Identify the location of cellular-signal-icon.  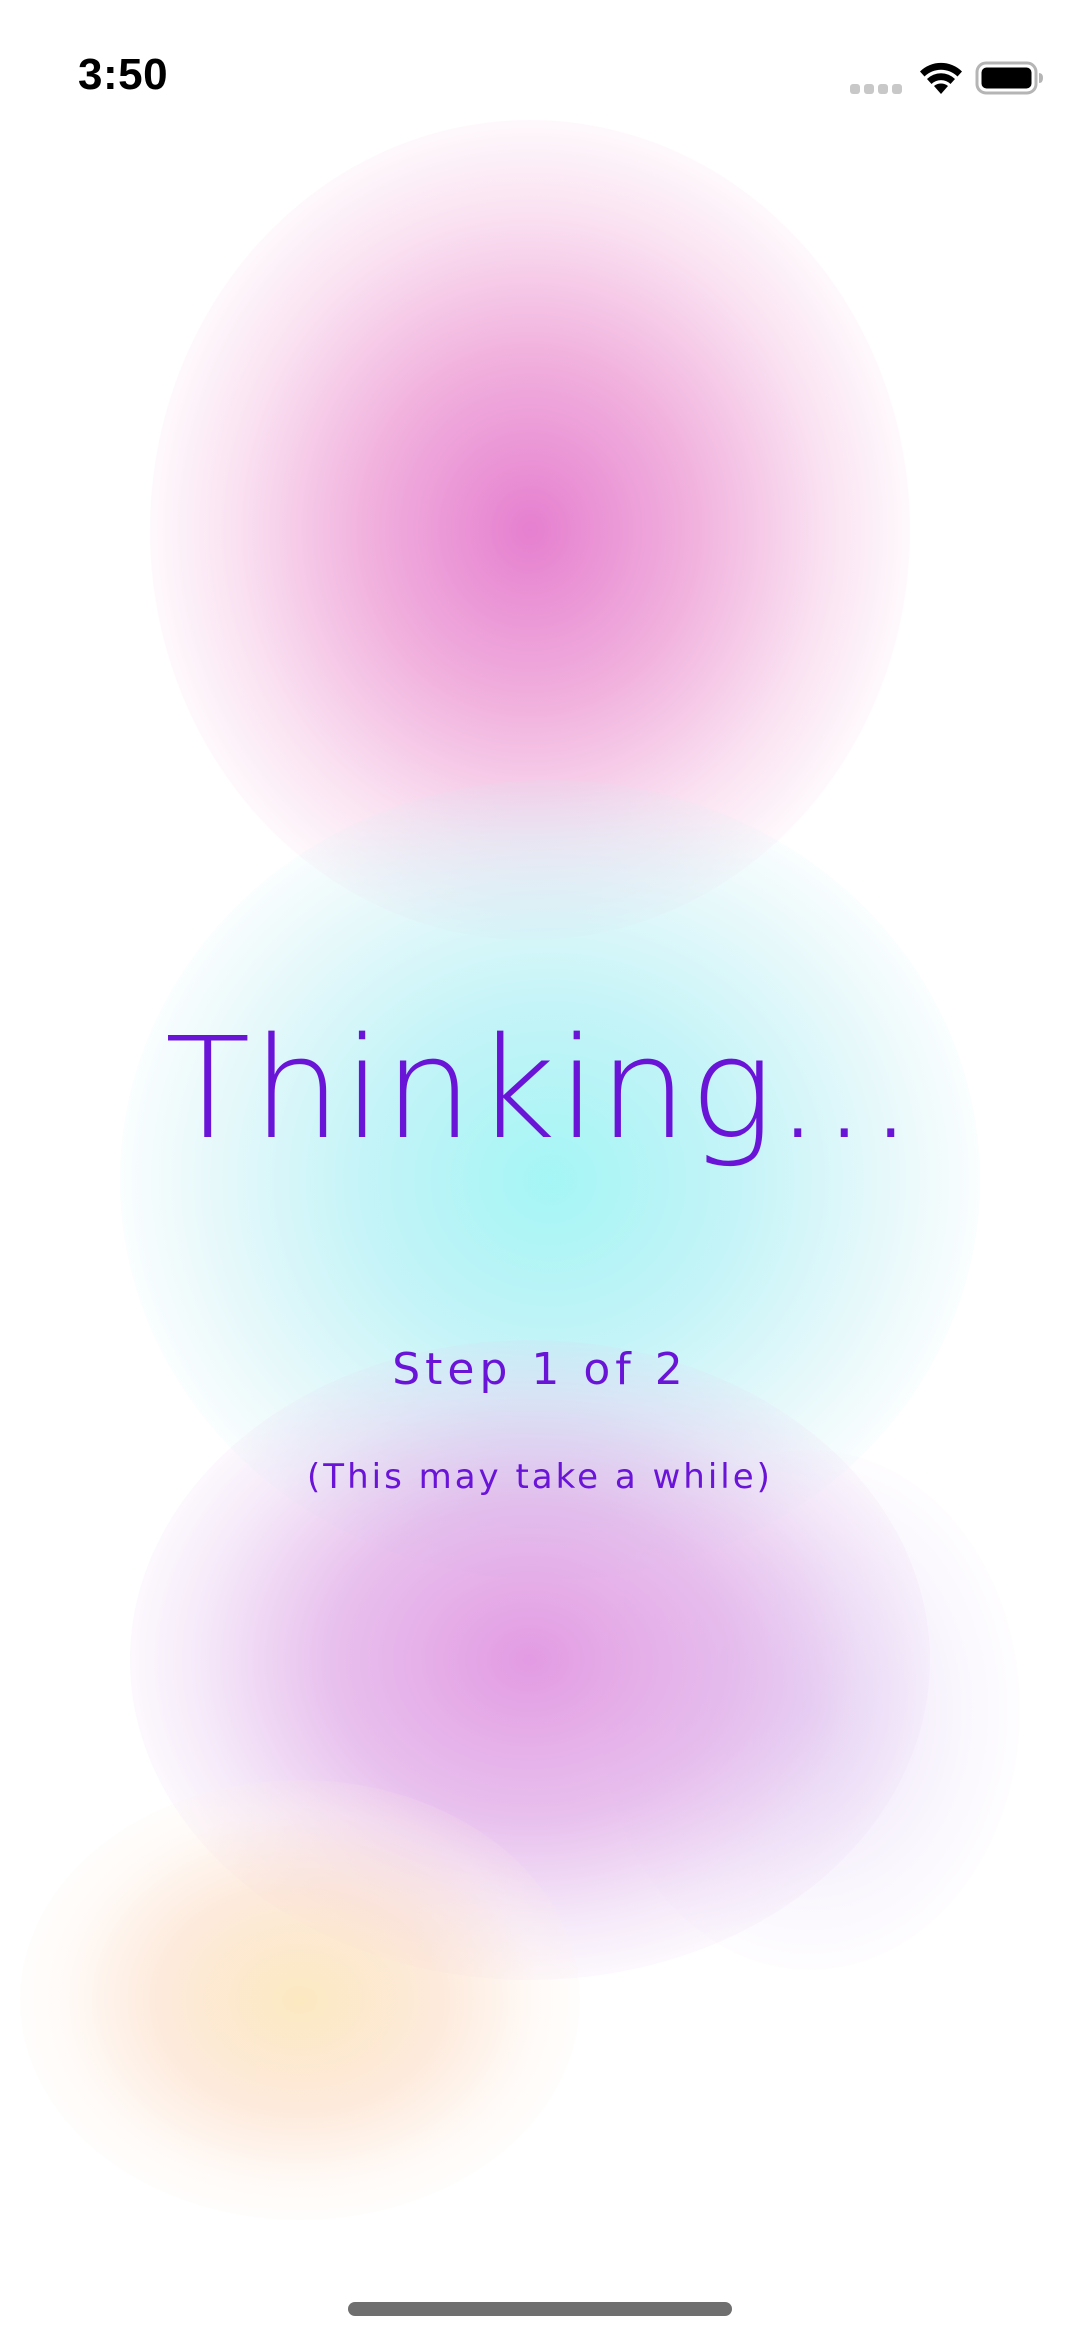
(876, 89).